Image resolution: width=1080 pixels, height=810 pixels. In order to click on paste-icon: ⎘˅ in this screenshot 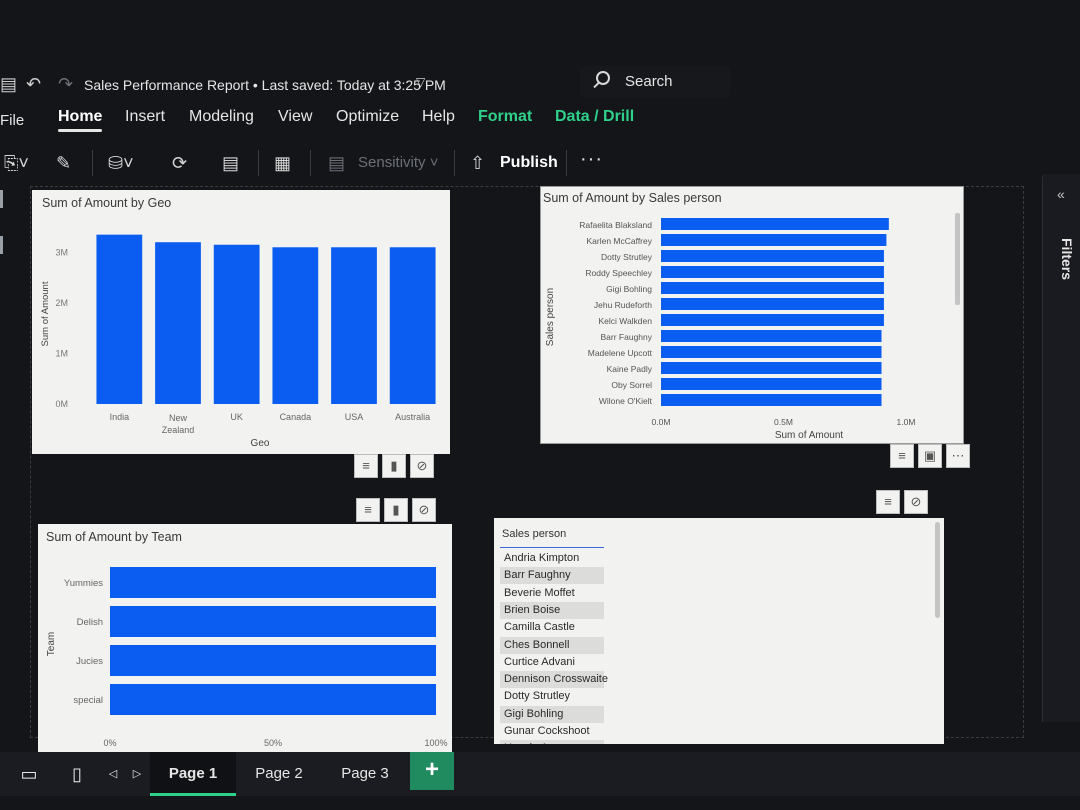, I will do `click(16, 163)`.